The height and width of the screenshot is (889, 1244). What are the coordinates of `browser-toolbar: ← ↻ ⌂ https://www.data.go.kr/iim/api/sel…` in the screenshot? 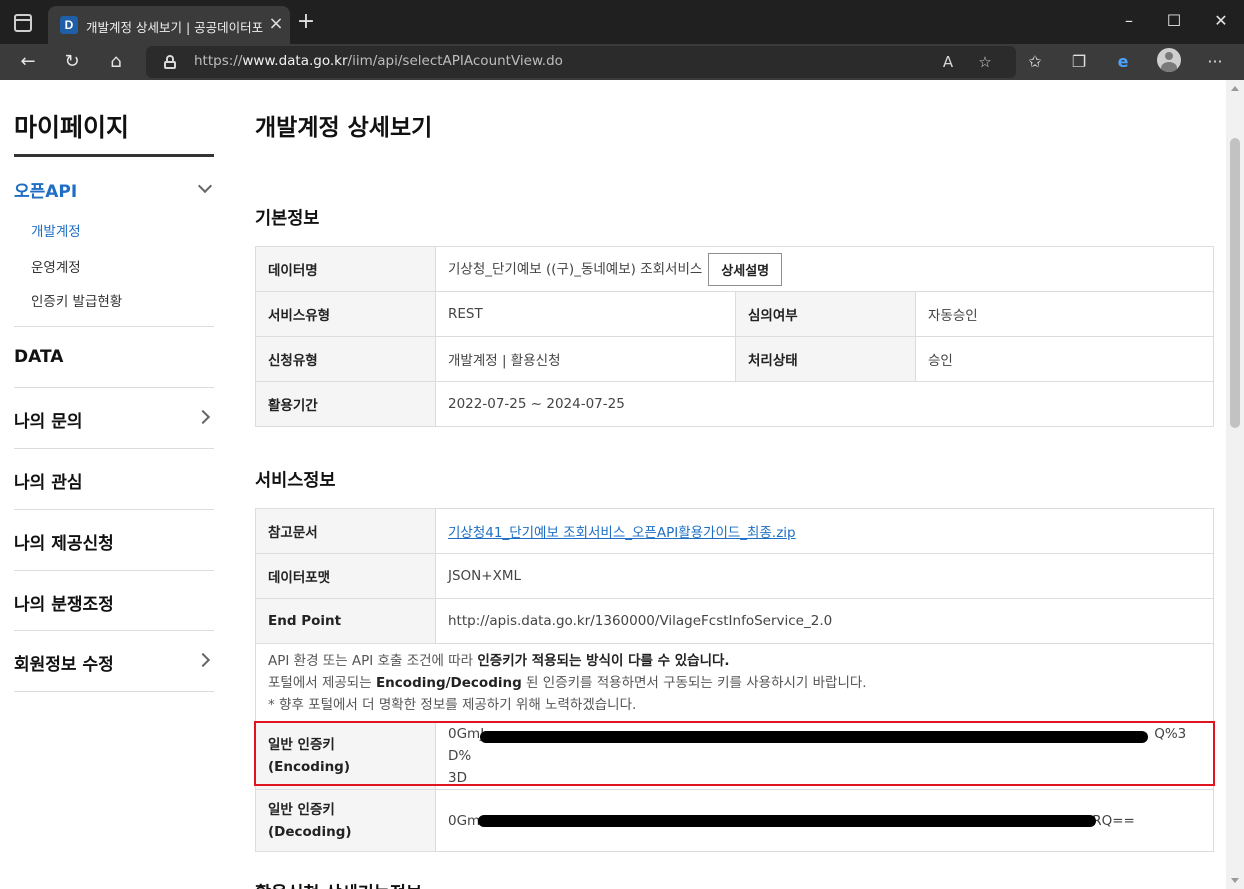 It's located at (622, 62).